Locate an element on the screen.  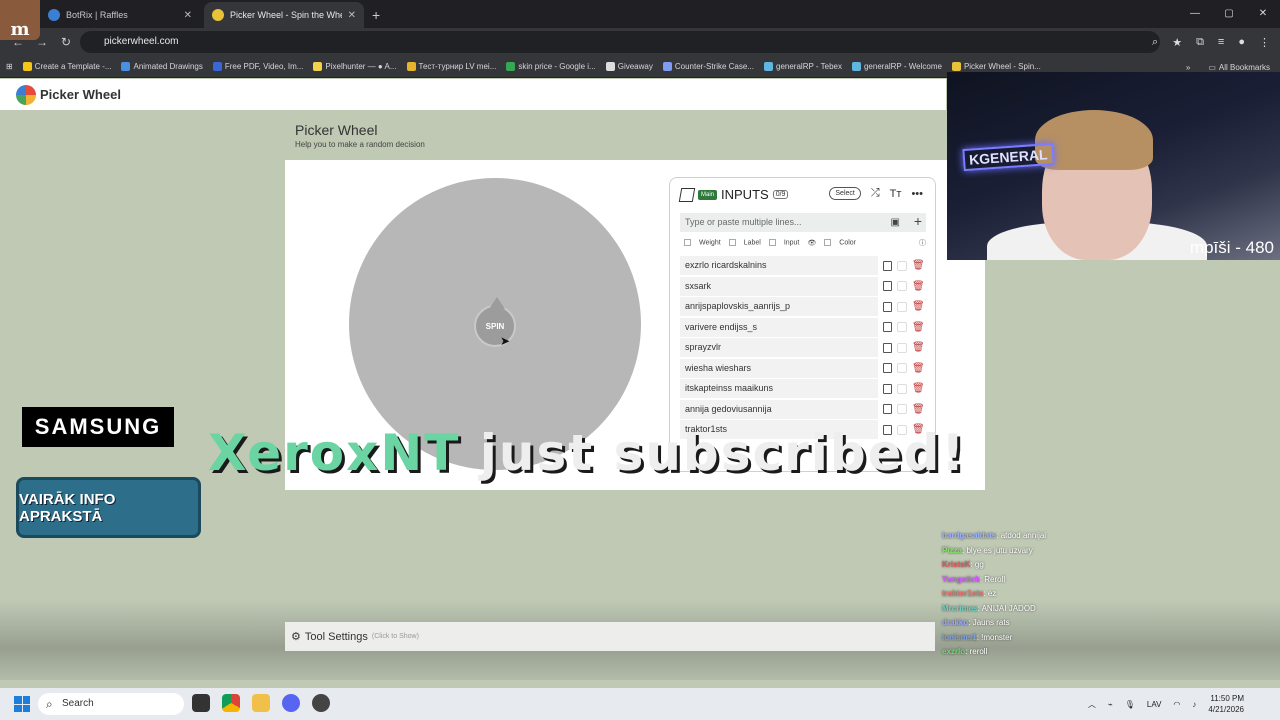
chevron-right-icon: » is located at coordinates (1188, 67).